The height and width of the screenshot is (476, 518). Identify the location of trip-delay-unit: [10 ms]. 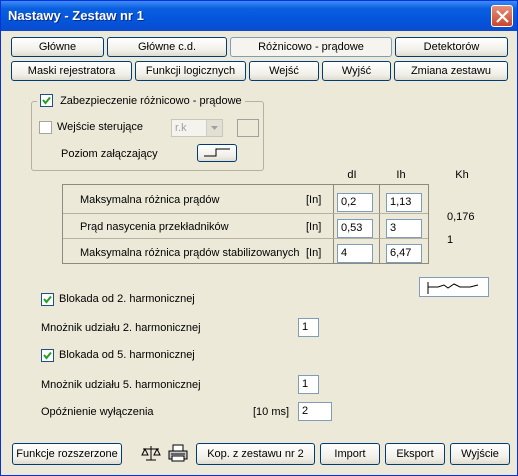
(271, 412).